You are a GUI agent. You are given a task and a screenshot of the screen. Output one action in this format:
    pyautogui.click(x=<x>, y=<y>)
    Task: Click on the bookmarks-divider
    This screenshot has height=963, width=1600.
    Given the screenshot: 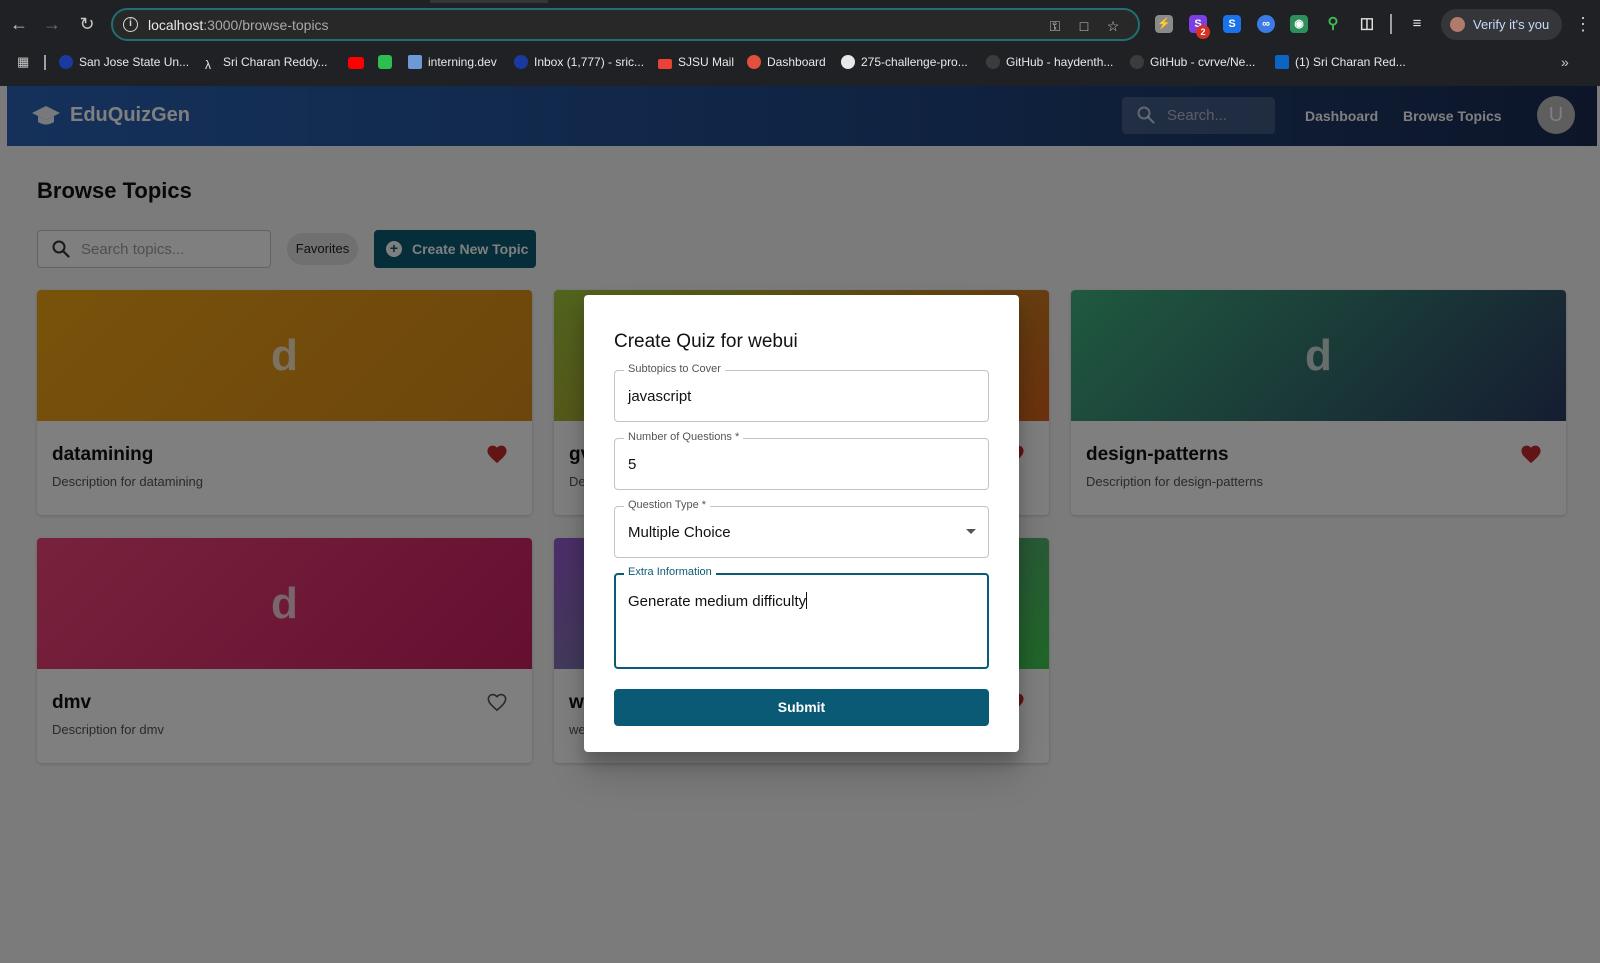 What is the action you would take?
    pyautogui.click(x=45, y=62)
    